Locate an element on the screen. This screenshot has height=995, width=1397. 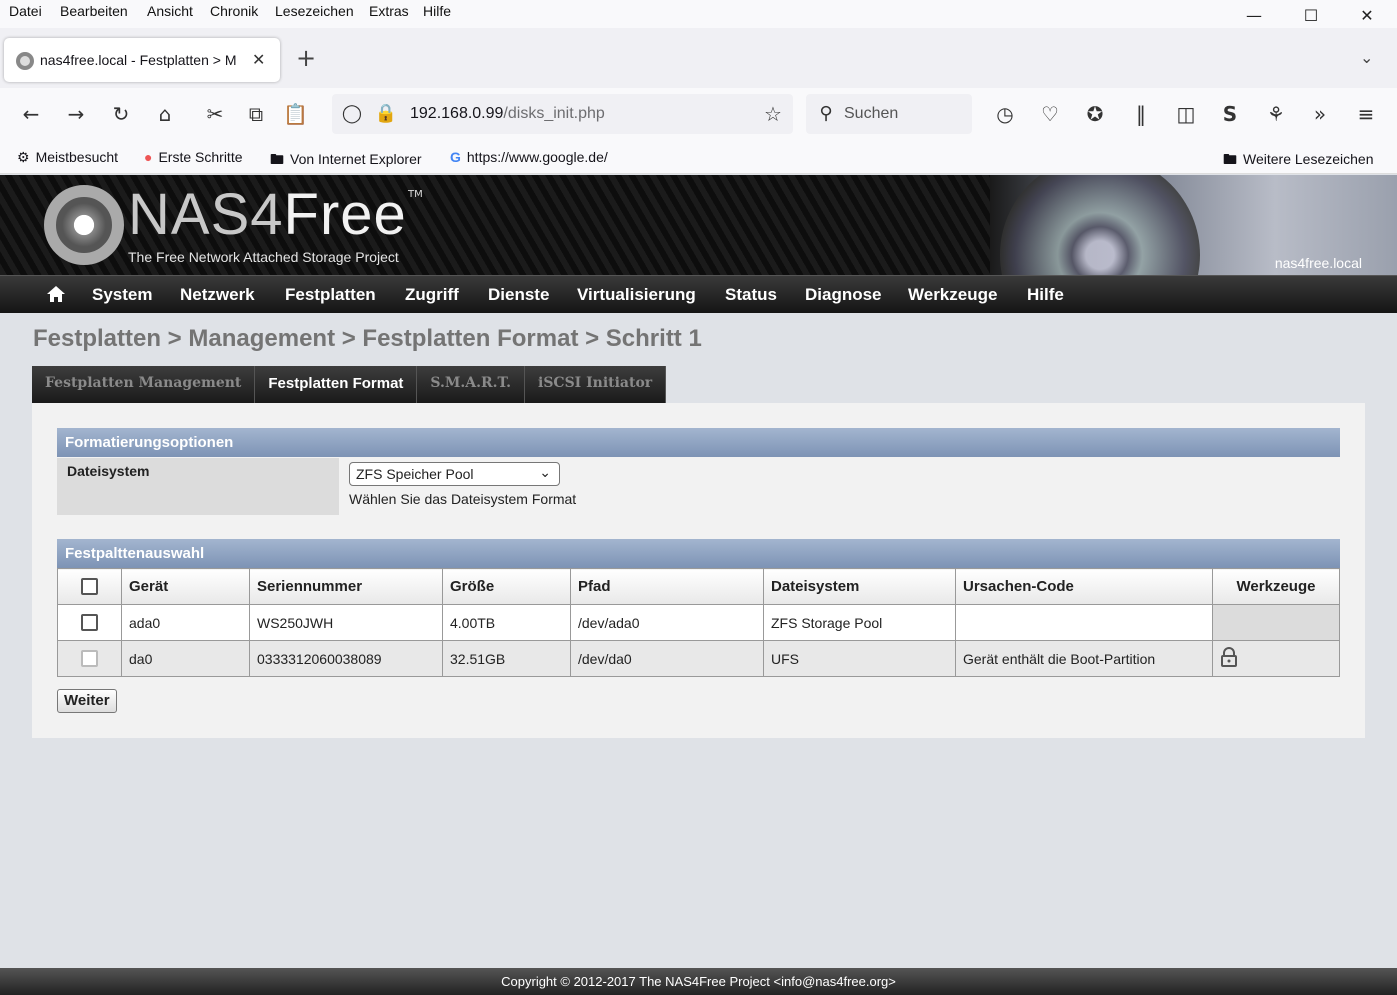
chevron-down-icon: ⌄ is located at coordinates (545, 472).